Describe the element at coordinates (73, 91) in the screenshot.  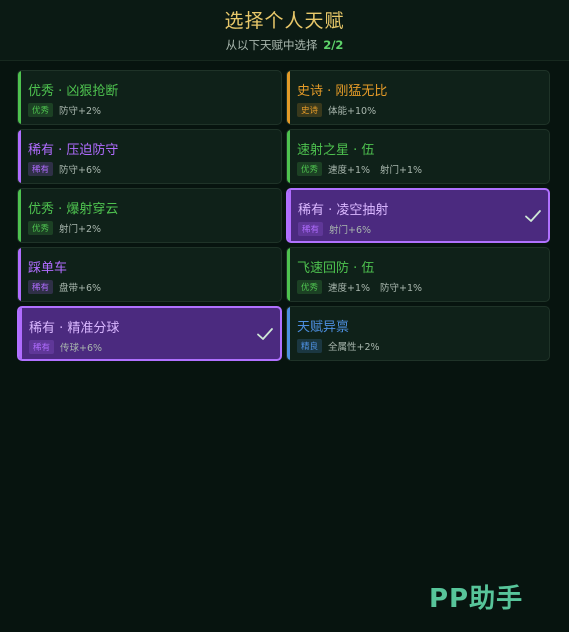
I see `talent-name: 优秀 · 凶狠抢断` at that location.